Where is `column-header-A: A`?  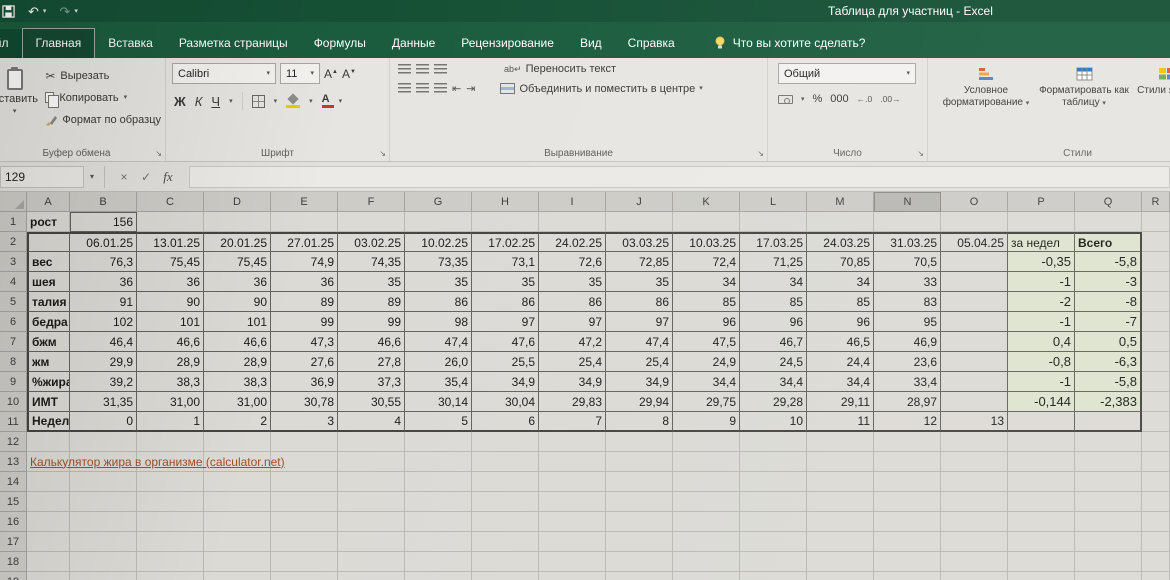 column-header-A: A is located at coordinates (48, 202).